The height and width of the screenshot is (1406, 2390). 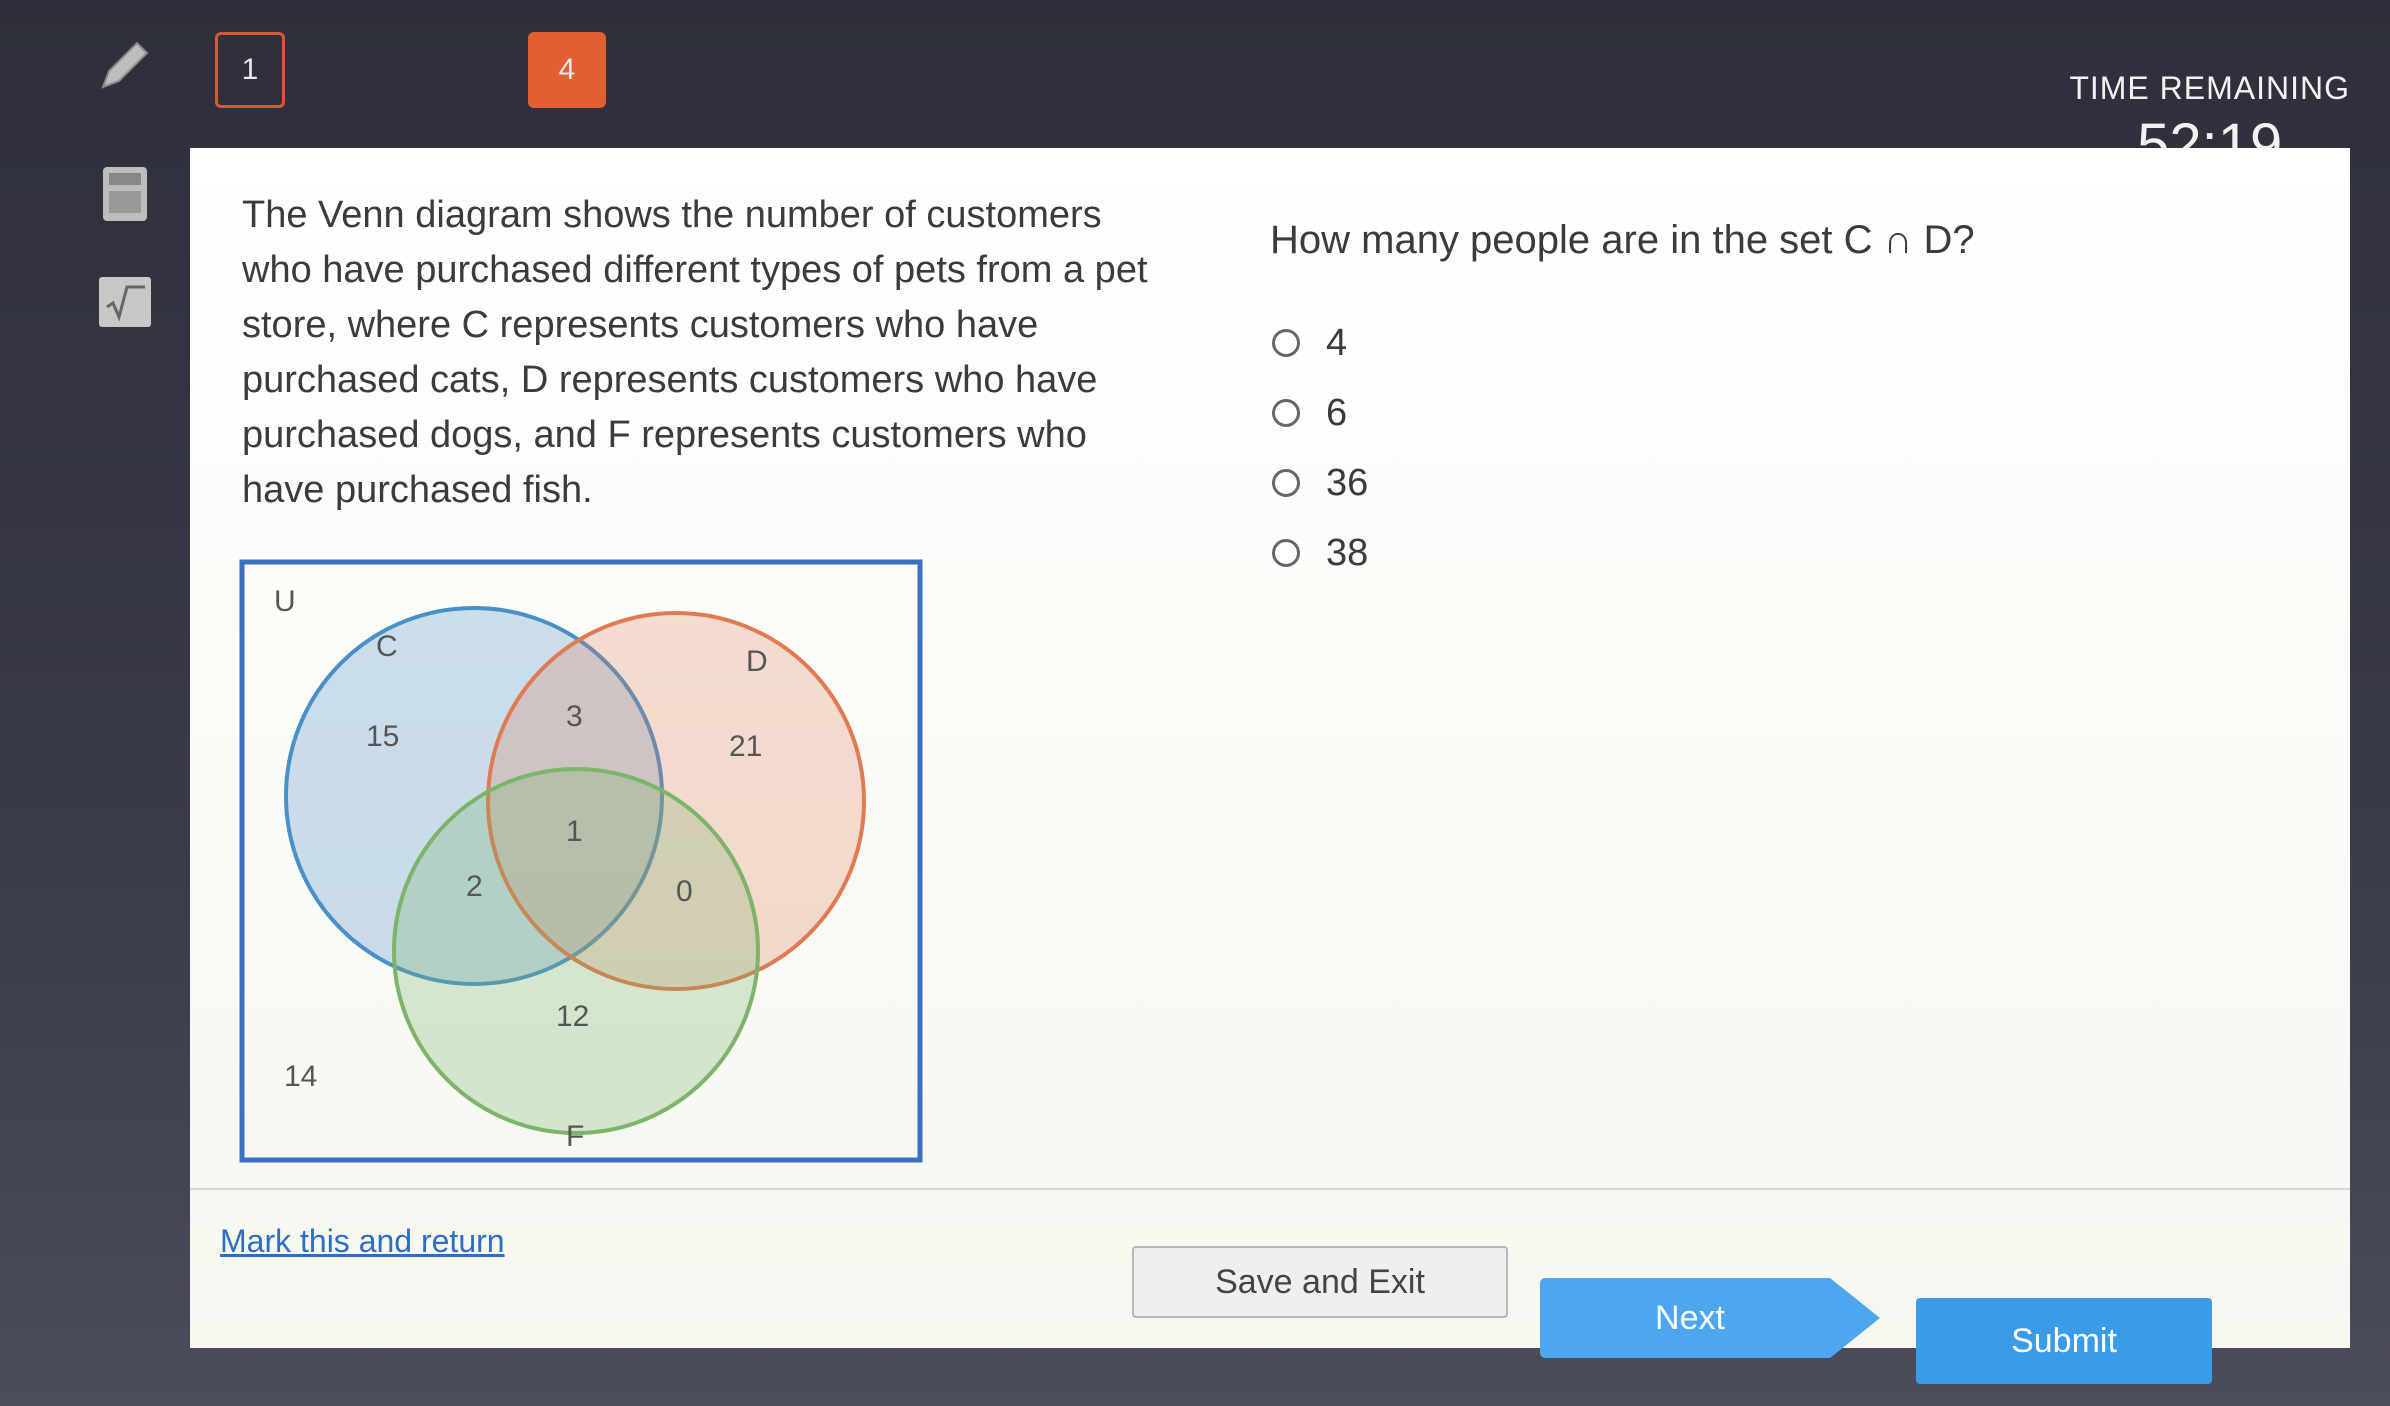 What do you see at coordinates (387, 646) in the screenshot?
I see `set-c-label: C` at bounding box center [387, 646].